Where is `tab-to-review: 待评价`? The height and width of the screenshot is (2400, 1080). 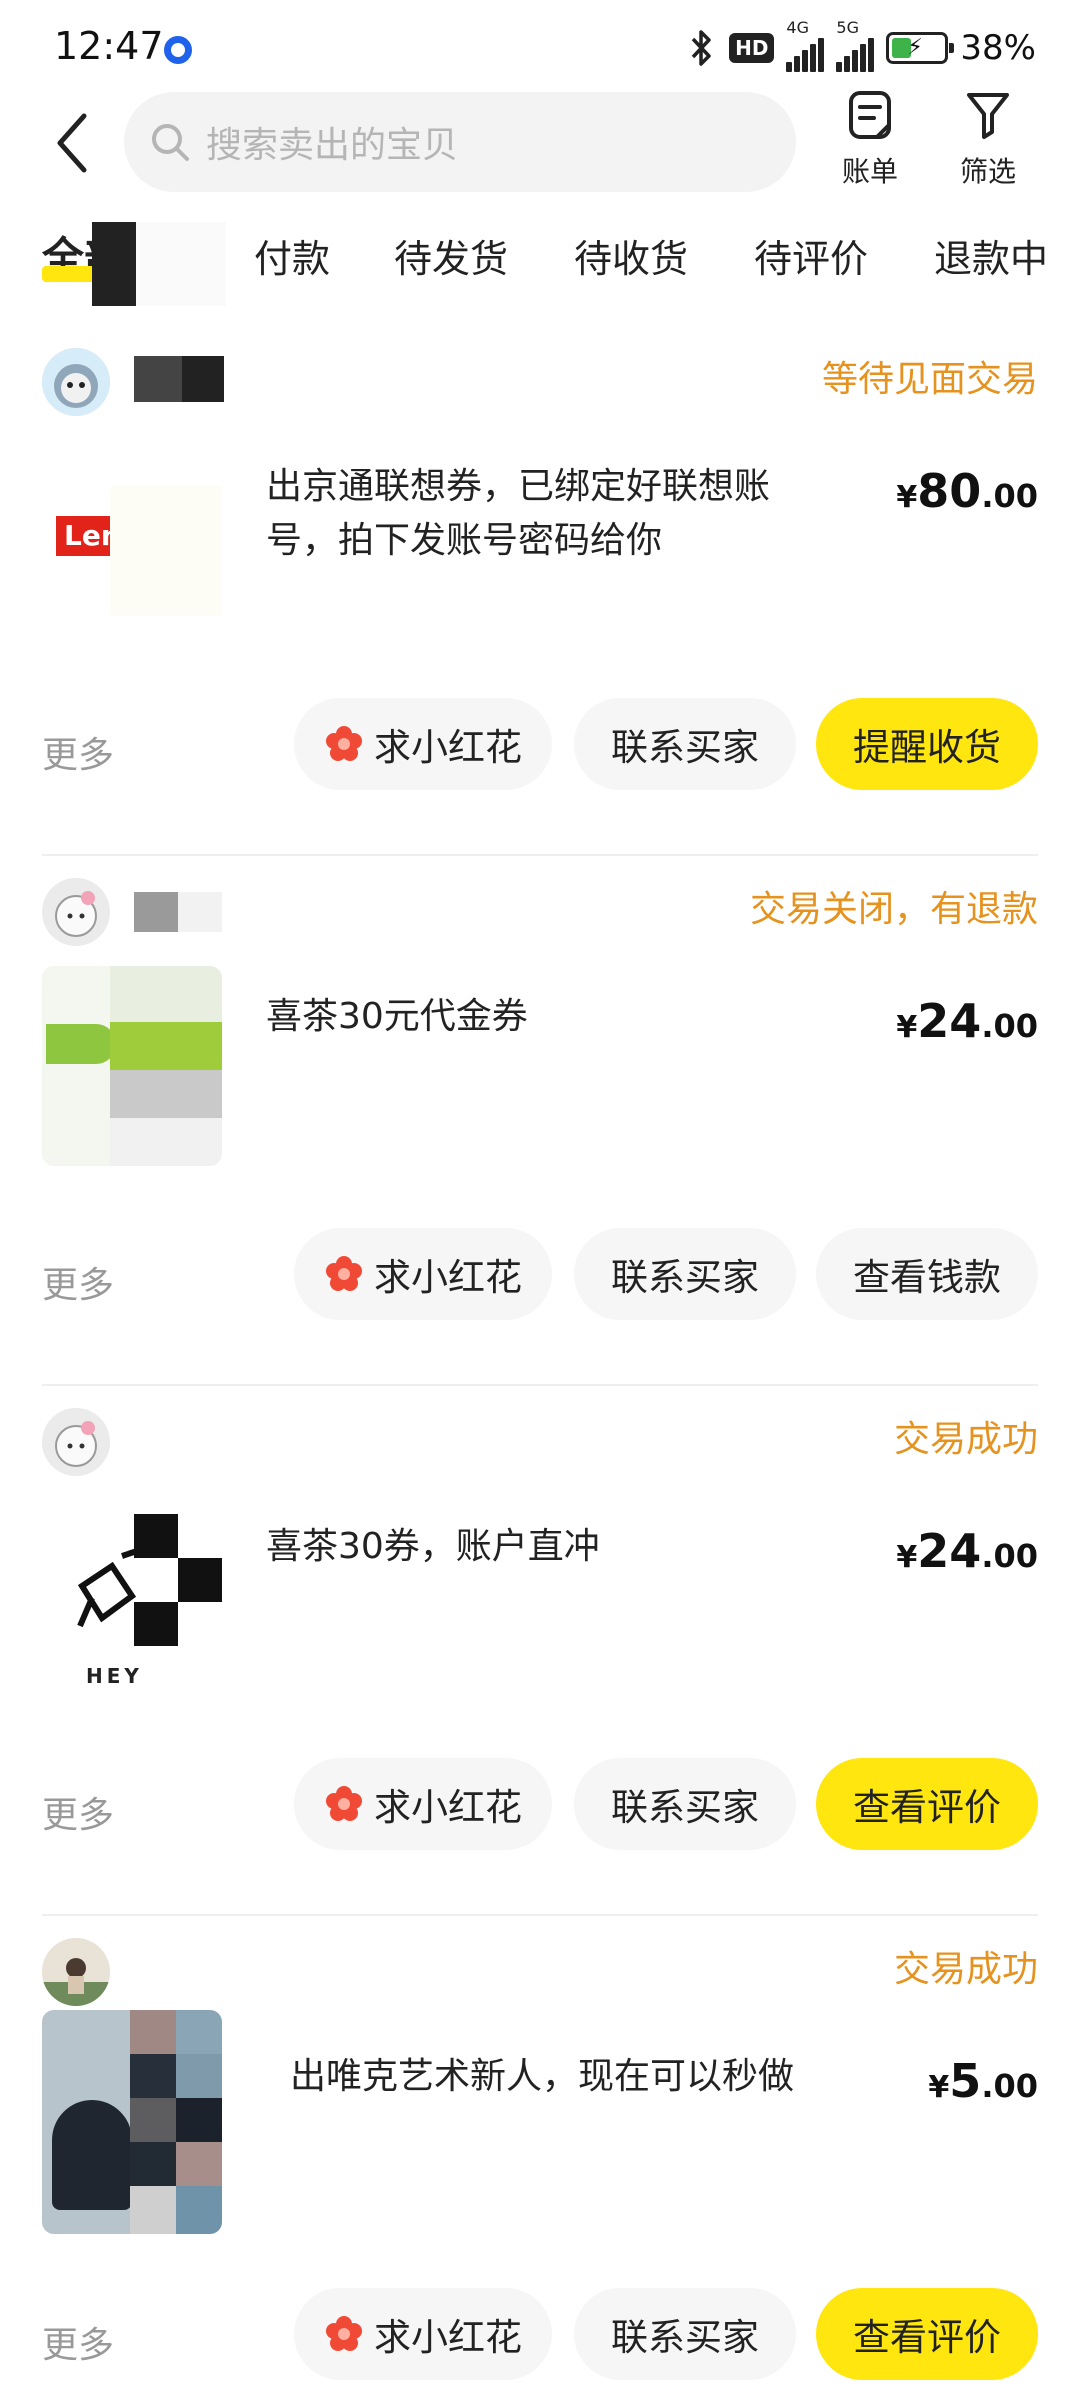 tab-to-review: 待评价 is located at coordinates (811, 255).